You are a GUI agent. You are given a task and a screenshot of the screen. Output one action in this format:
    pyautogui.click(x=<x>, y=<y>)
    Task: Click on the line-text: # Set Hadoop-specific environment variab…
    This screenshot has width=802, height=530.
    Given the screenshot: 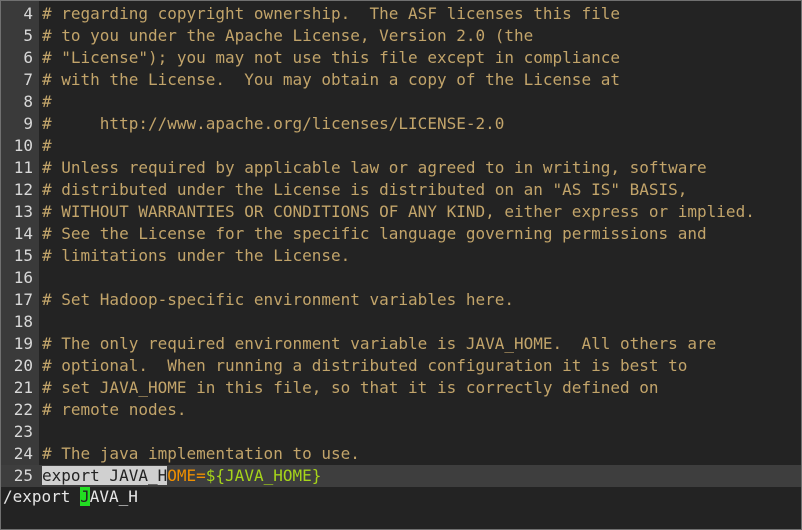 What is the action you would take?
    pyautogui.click(x=278, y=299)
    